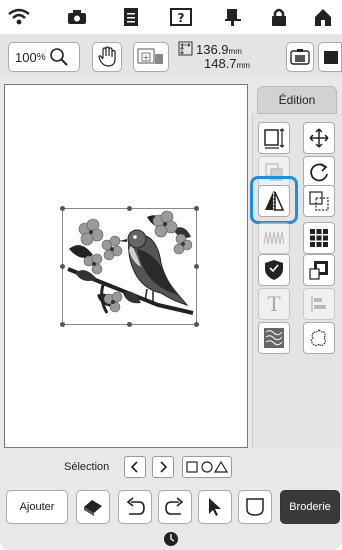 The width and height of the screenshot is (342, 550). Describe the element at coordinates (62, 266) in the screenshot. I see `resize-handle-left` at that location.